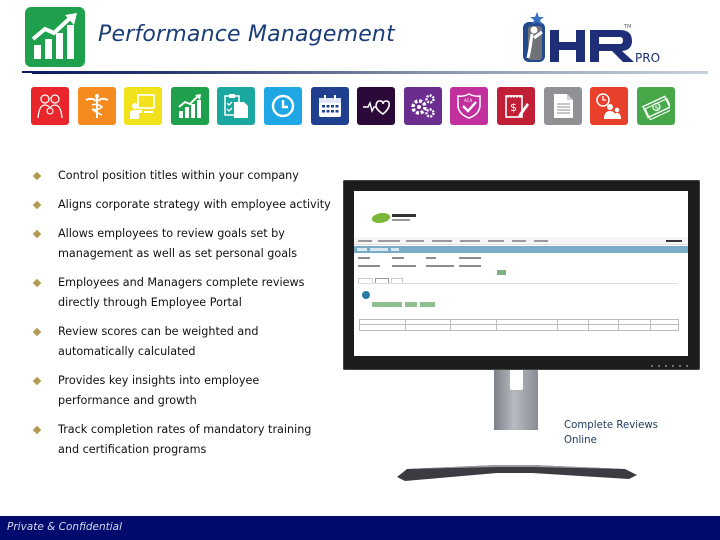 This screenshot has height=540, width=720. I want to click on module-scheduling, so click(329, 106).